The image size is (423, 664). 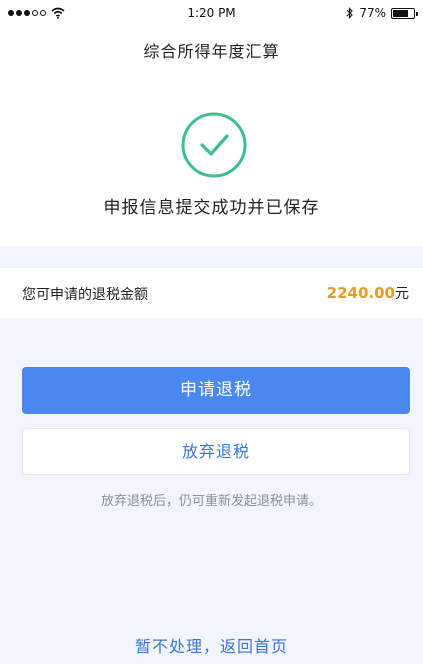 I want to click on page-title: 综合所得年度汇算, so click(x=211, y=51).